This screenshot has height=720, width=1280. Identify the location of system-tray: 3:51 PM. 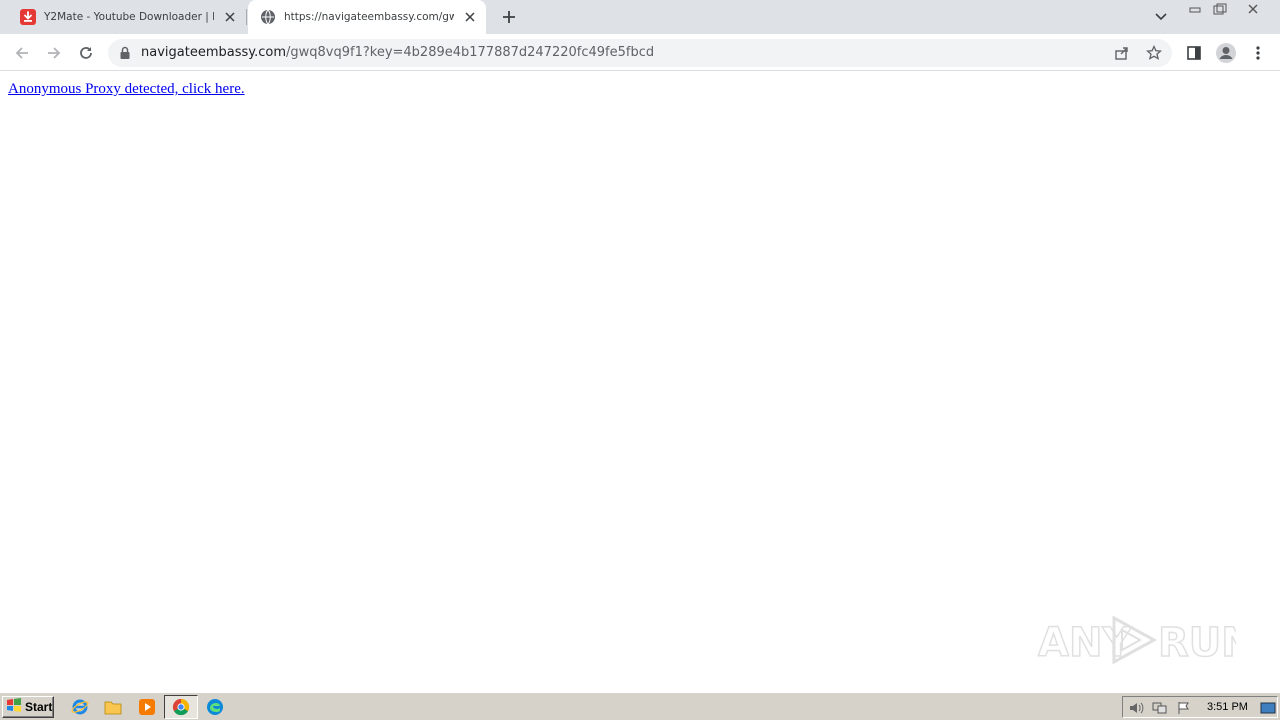
(1200, 707).